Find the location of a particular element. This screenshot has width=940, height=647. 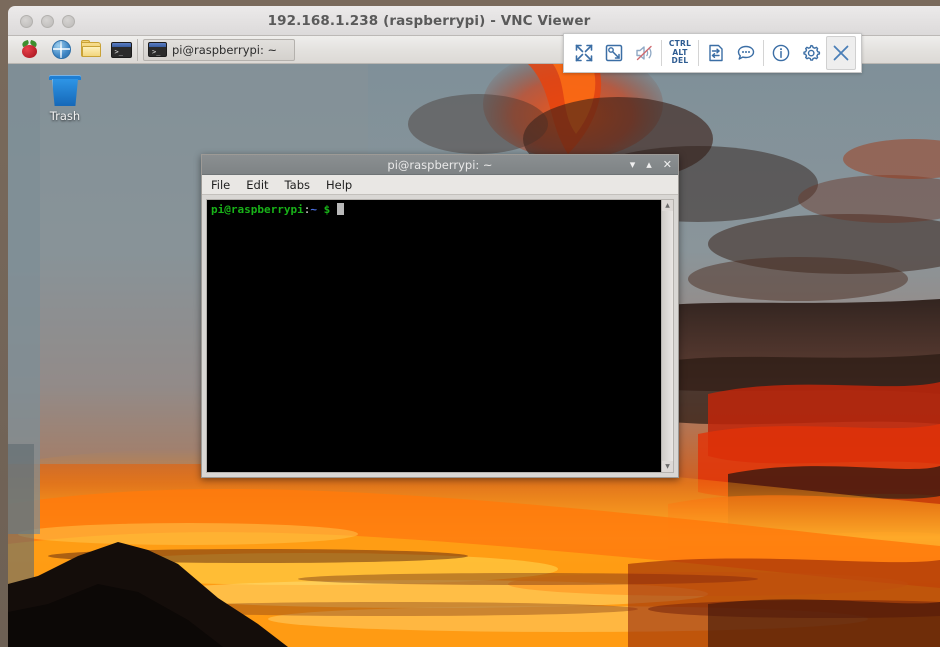

taskbar-separator is located at coordinates (137, 49).